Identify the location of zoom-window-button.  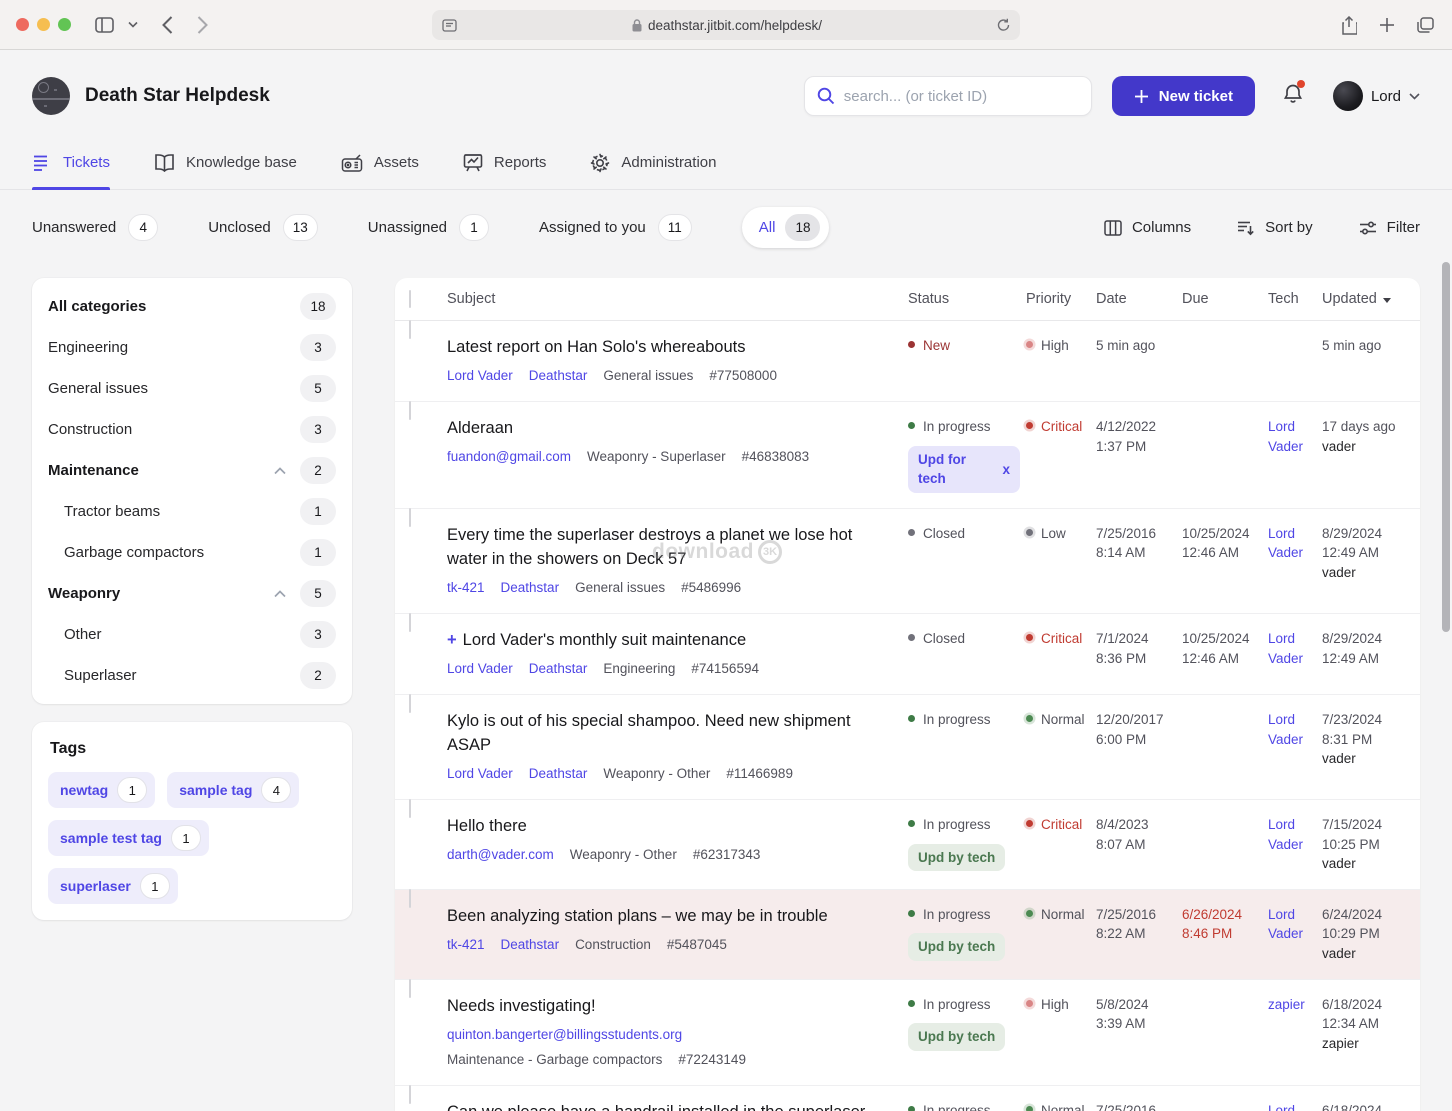
(64, 24).